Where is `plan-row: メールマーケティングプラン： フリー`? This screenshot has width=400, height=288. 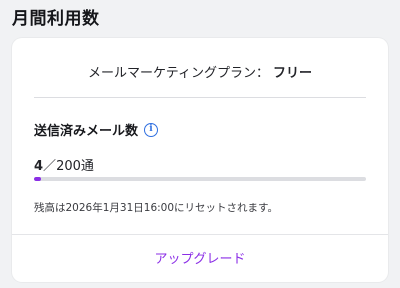 plan-row: メールマーケティングプラン： フリー is located at coordinates (200, 71).